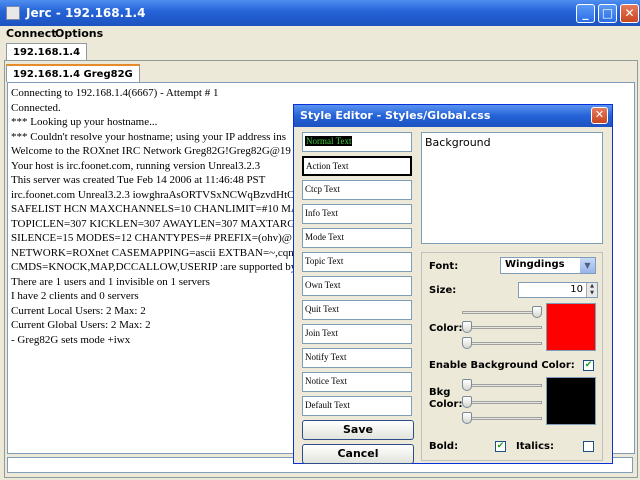 The height and width of the screenshot is (480, 640). I want to click on dialog-close-icon: ✕, so click(599, 115).